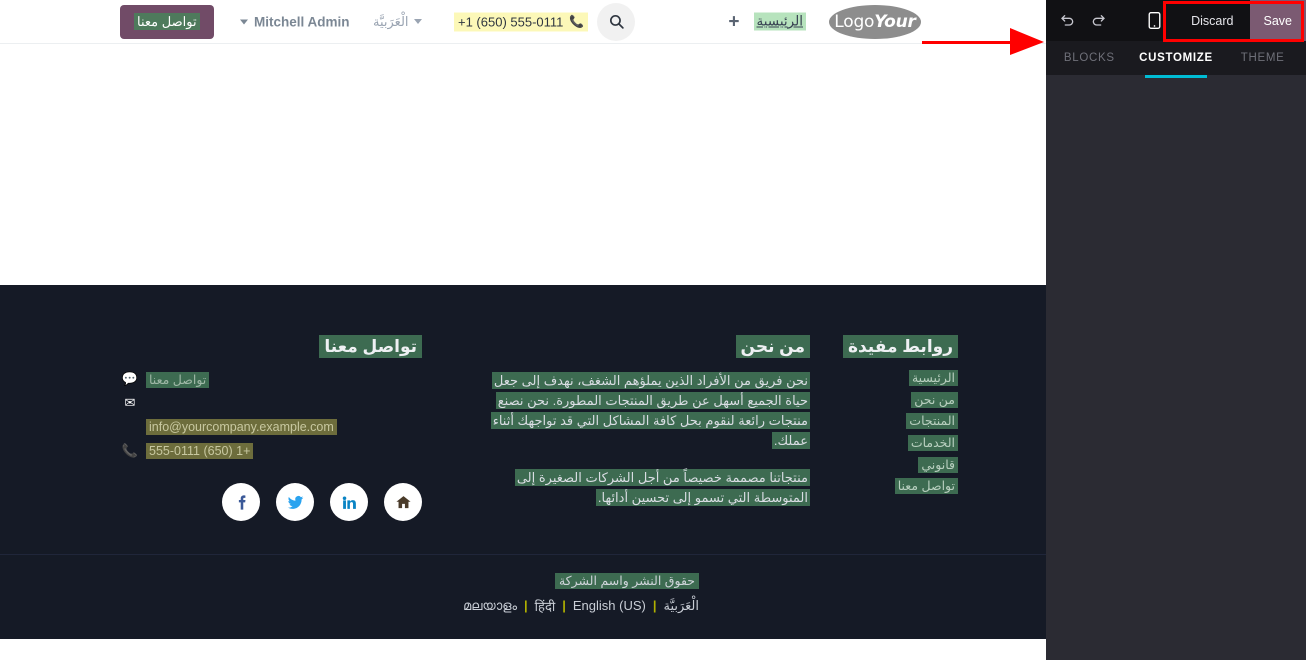  I want to click on linkedin-icon, so click(349, 502).